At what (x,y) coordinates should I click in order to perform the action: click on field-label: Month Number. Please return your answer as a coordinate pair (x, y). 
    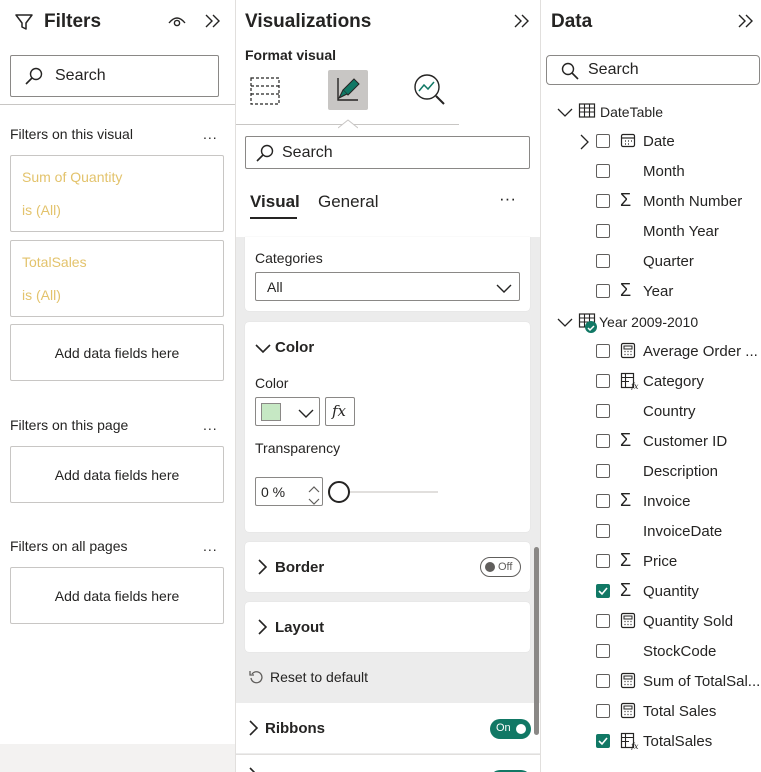
    Looking at the image, I should click on (693, 201).